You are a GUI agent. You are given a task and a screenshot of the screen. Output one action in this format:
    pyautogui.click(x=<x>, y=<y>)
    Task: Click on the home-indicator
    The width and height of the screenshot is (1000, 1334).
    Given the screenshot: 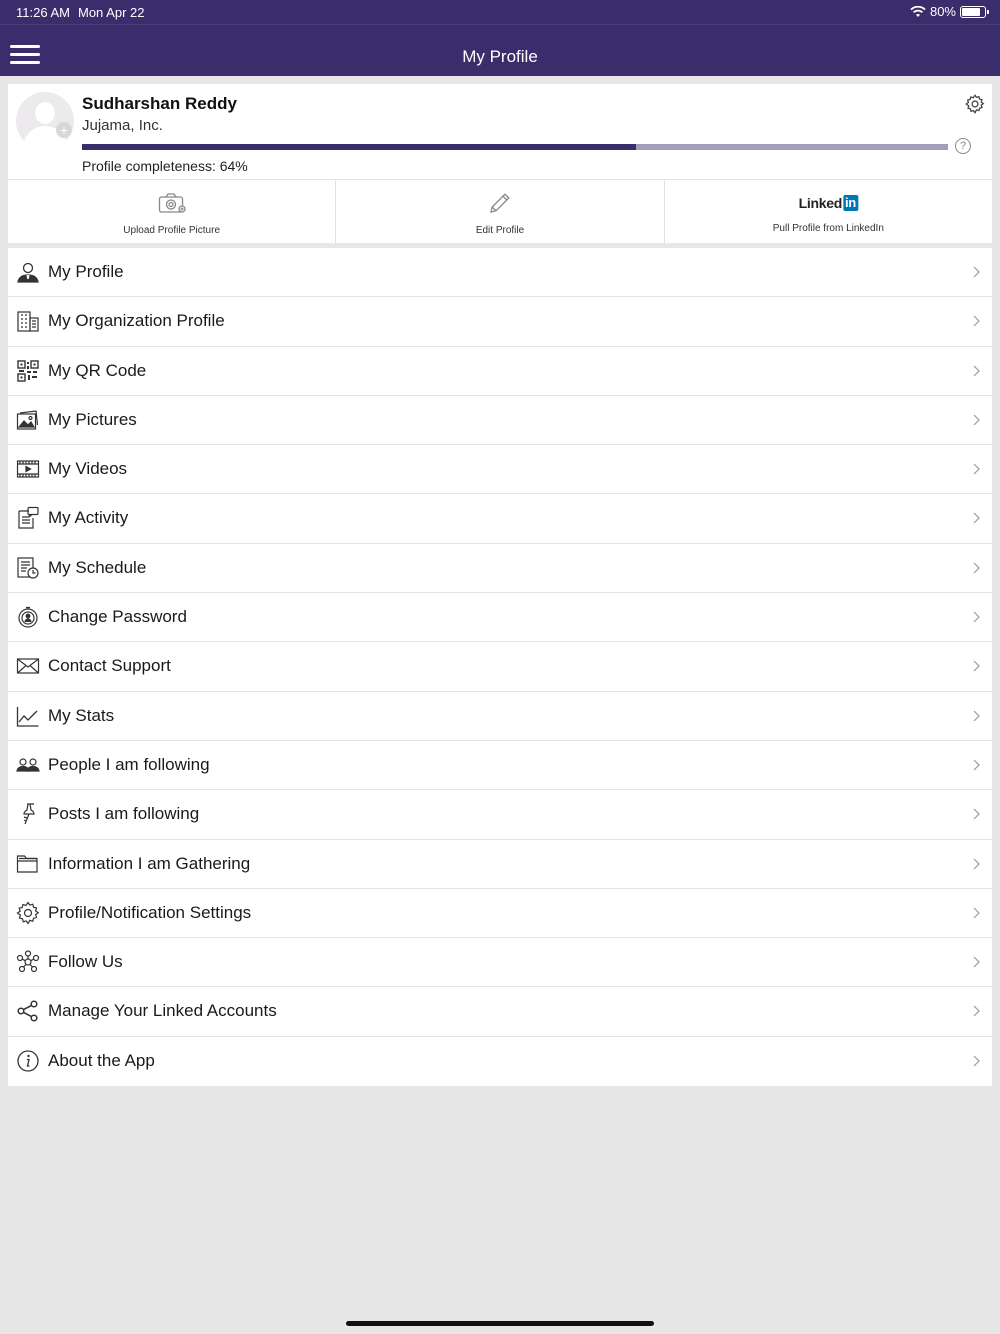 What is the action you would take?
    pyautogui.click(x=500, y=1323)
    